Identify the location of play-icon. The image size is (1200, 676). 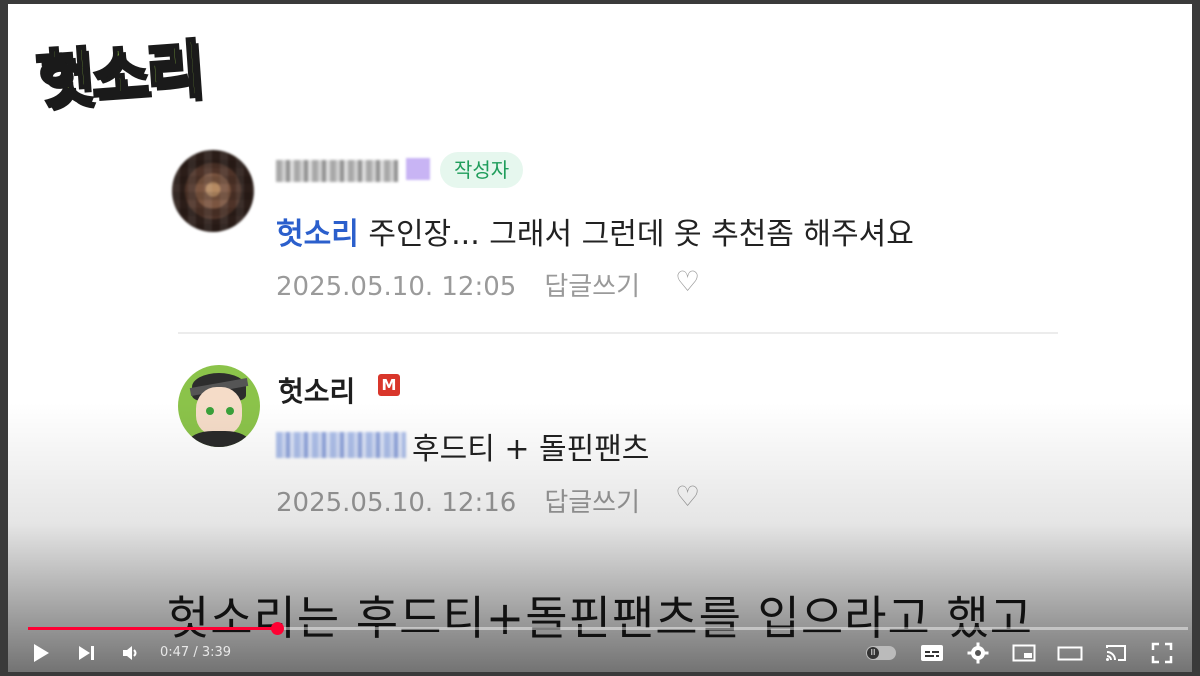
(41, 653).